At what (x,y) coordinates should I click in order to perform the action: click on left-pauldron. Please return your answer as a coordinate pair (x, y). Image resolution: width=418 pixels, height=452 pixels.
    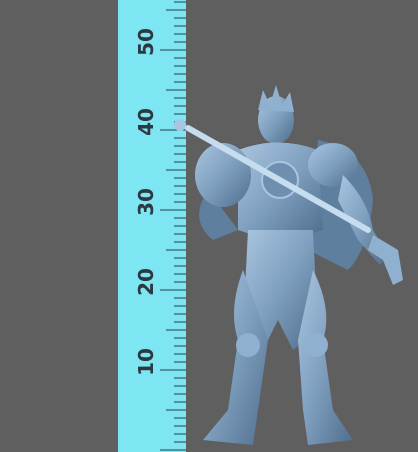
    Looking at the image, I should click on (223, 175).